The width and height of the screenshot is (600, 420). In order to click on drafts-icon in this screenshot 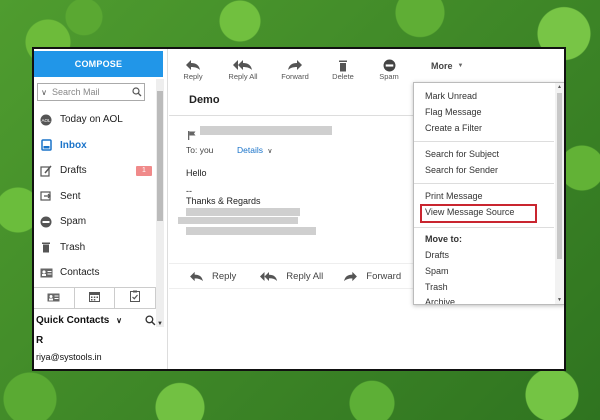, I will do `click(46, 171)`.